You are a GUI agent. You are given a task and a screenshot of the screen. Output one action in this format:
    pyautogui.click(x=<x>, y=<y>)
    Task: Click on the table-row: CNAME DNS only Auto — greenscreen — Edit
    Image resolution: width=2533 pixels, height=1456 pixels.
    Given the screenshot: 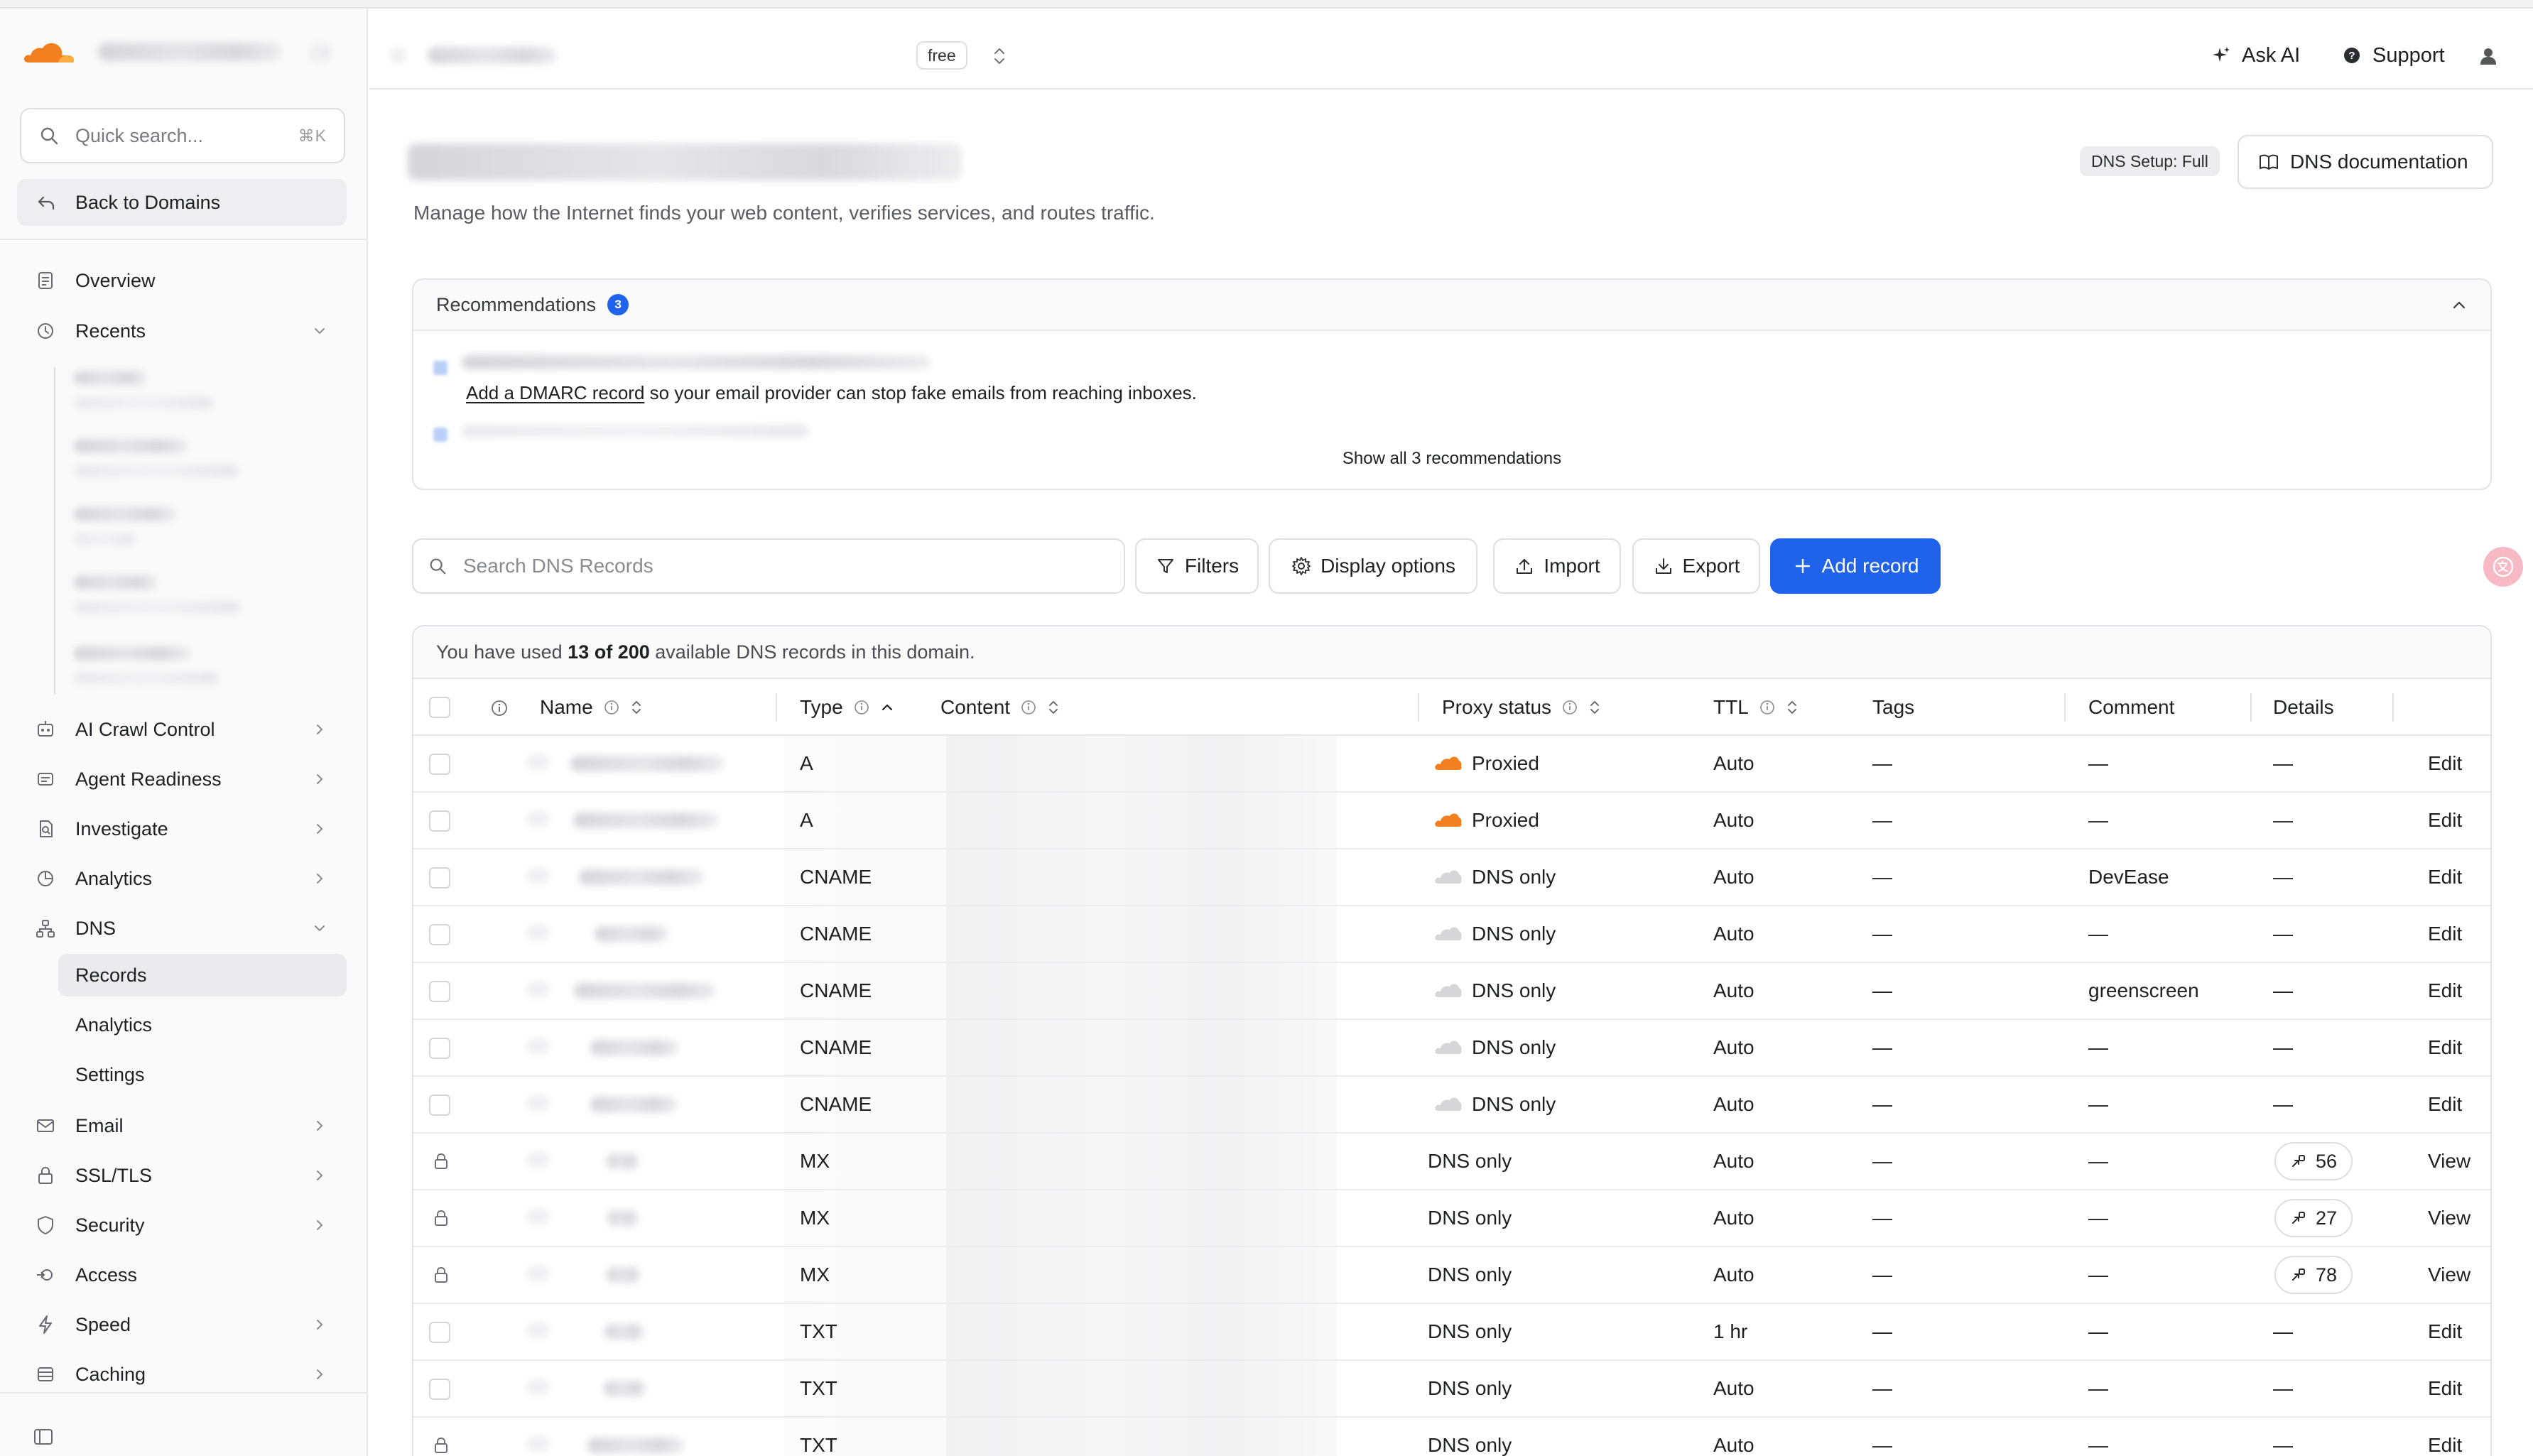 What is the action you would take?
    pyautogui.click(x=1451, y=991)
    